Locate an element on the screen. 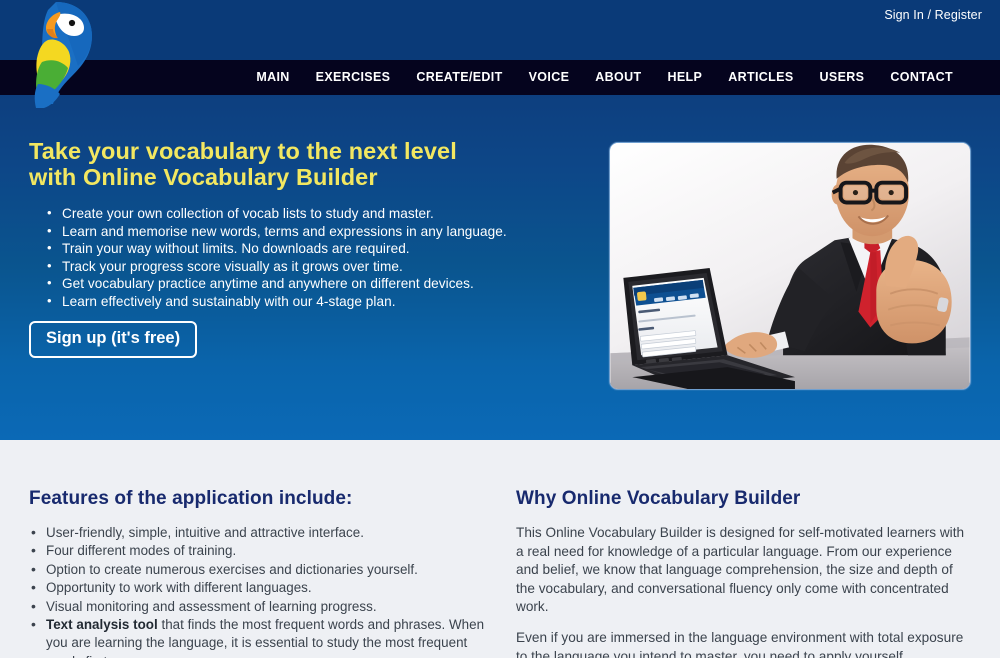  nav-link-voice: VOICE is located at coordinates (549, 77).